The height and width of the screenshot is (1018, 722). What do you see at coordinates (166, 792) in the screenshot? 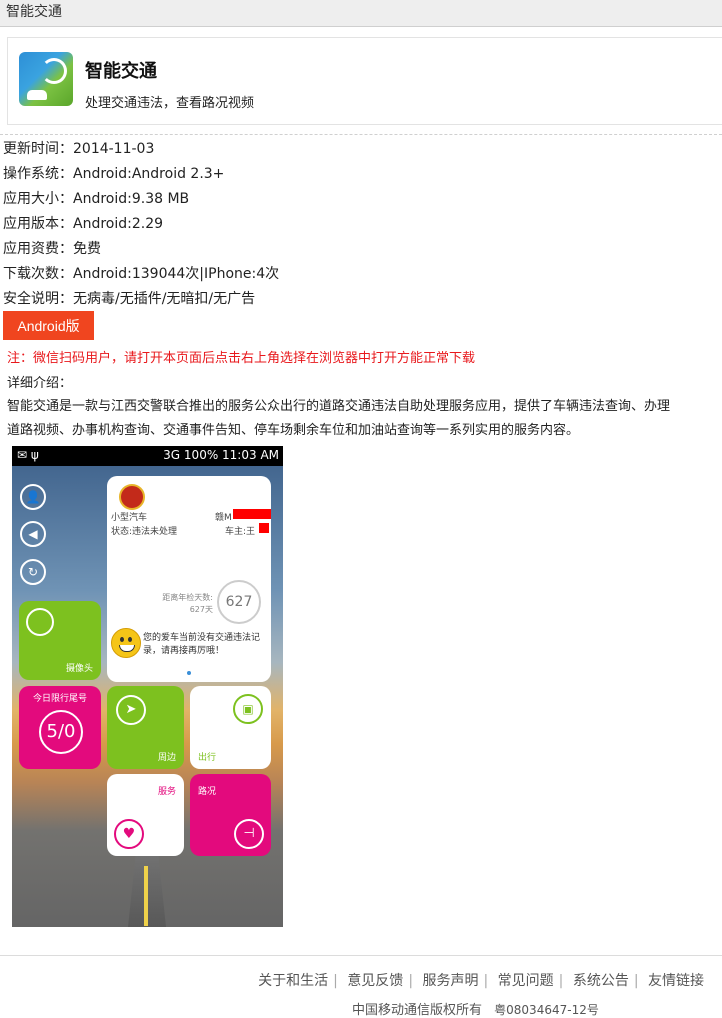
I see `tile-service-label: 服务` at bounding box center [166, 792].